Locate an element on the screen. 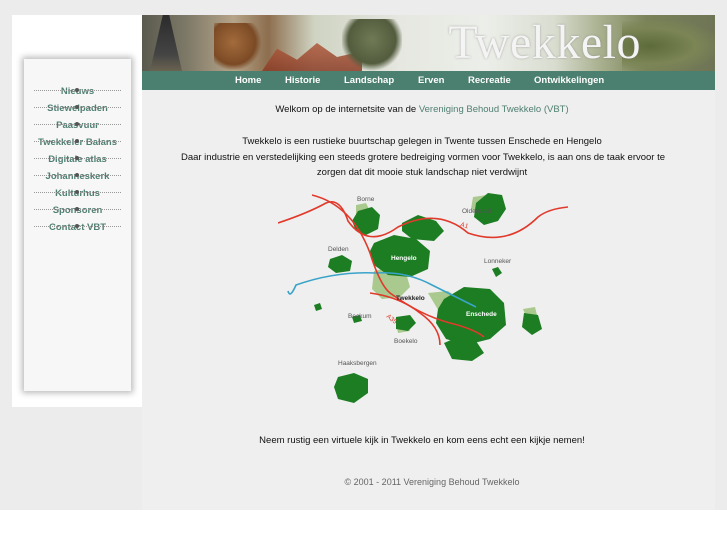 This screenshot has height=545, width=727. vbt-link: Vereniging Behoud Twekkelo (VBT) is located at coordinates (494, 109).